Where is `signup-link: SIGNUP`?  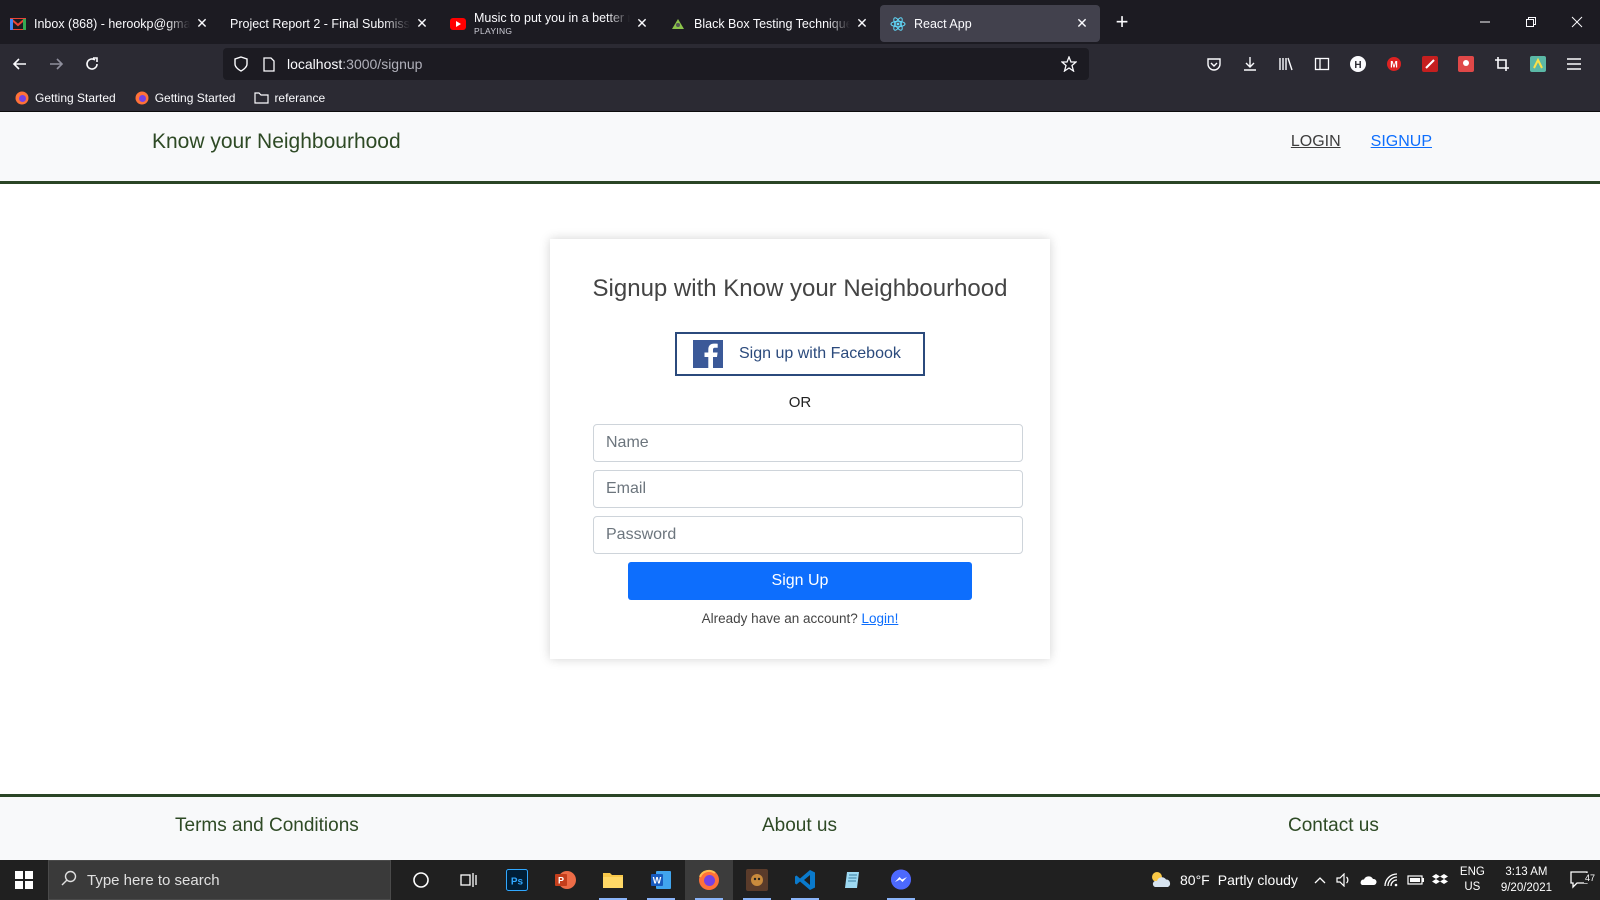
signup-link: SIGNUP is located at coordinates (1401, 142).